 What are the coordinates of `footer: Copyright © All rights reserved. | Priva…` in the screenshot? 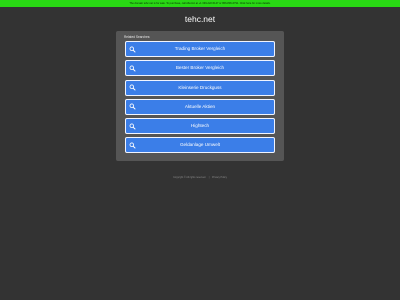 It's located at (200, 178).